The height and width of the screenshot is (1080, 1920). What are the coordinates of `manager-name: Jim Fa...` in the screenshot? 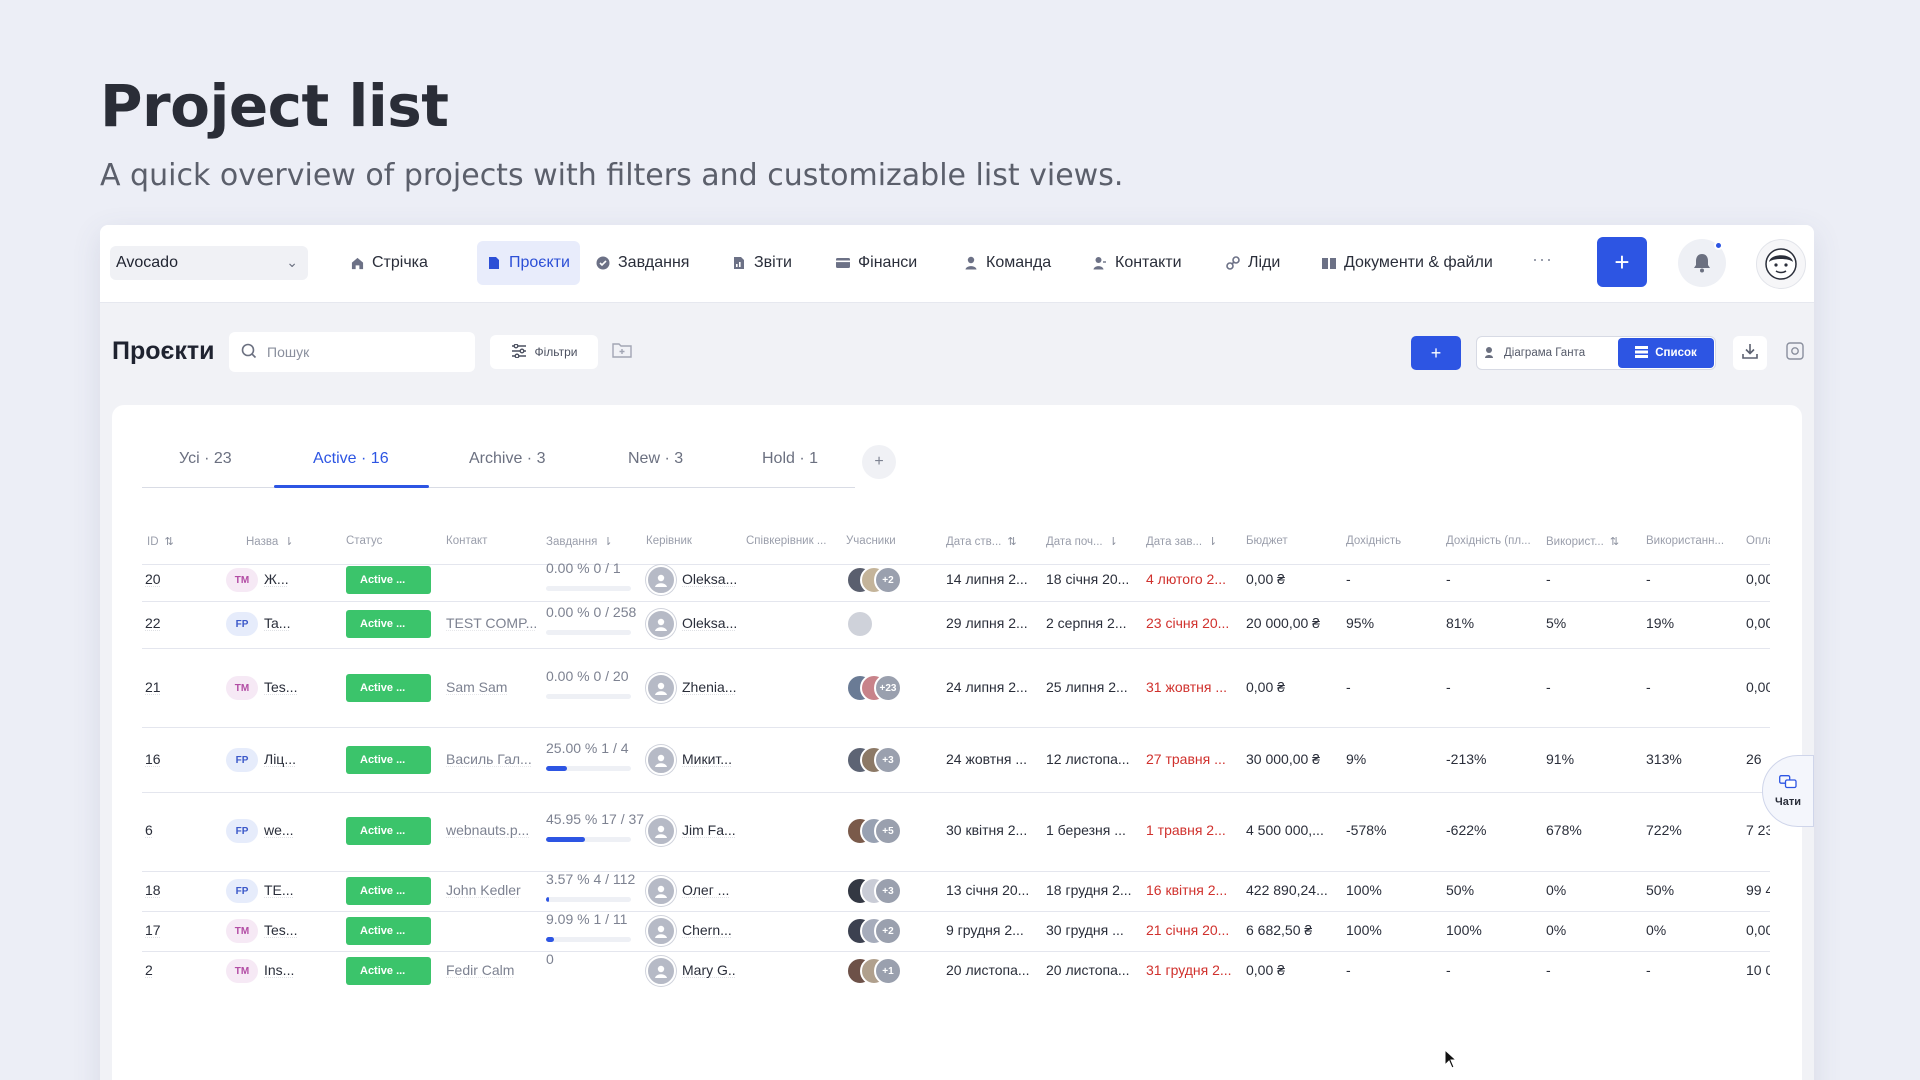 It's located at (709, 830).